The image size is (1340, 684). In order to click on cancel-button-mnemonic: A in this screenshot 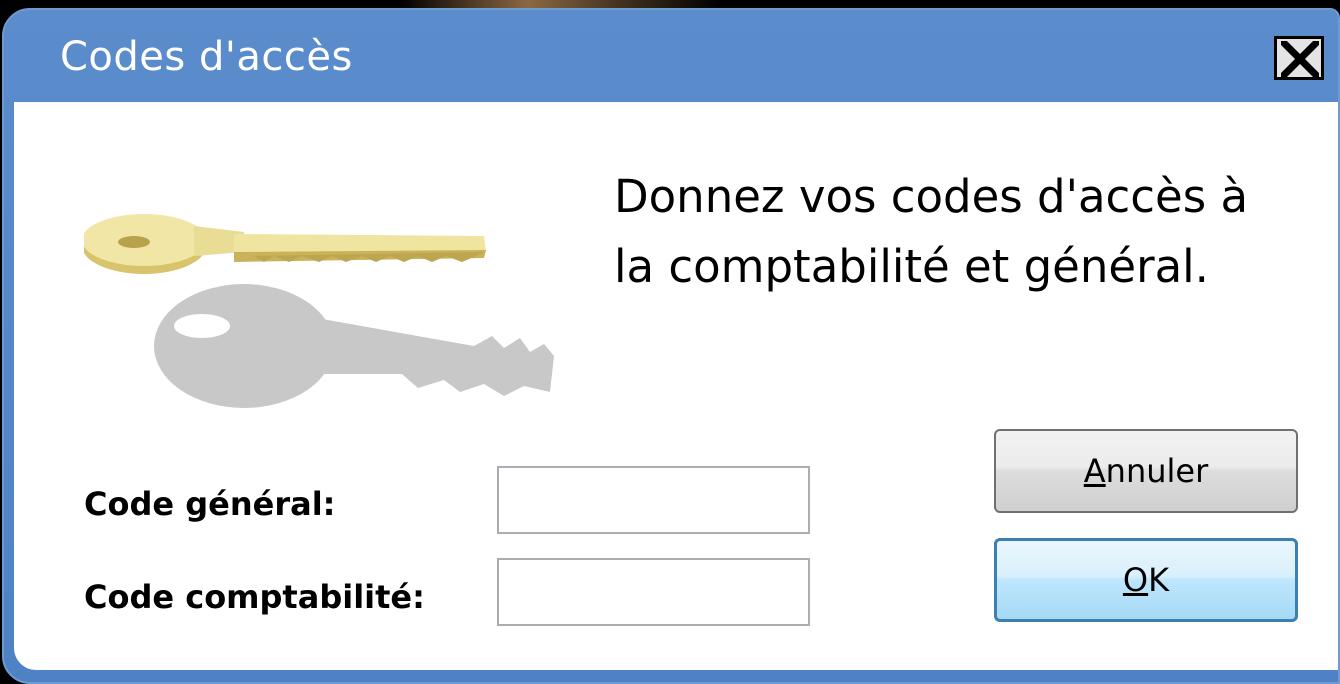, I will do `click(1094, 471)`.